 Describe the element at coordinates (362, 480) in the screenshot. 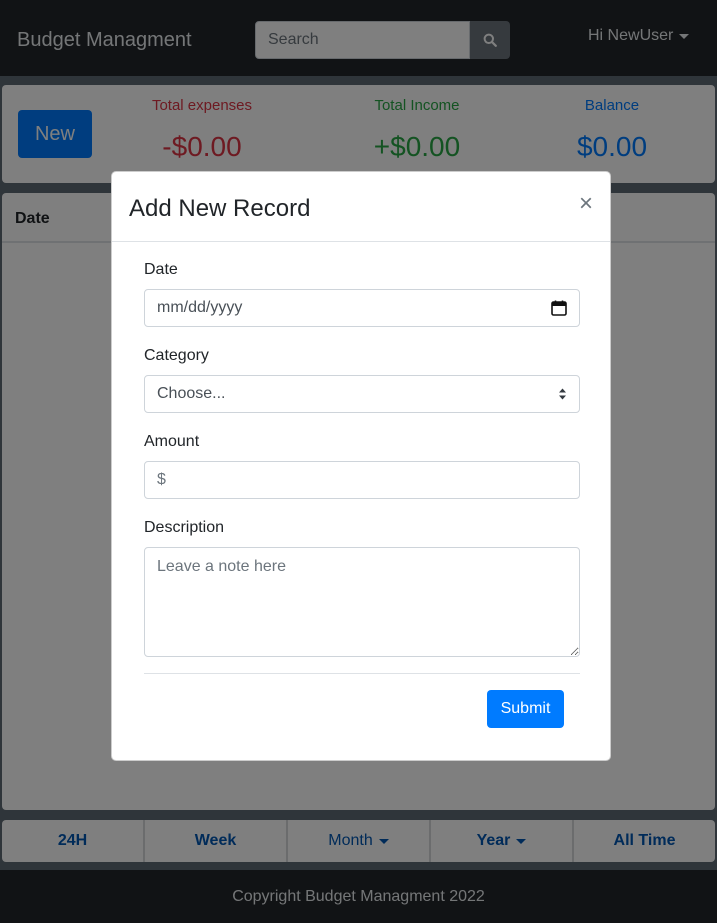

I see `amount-input` at that location.